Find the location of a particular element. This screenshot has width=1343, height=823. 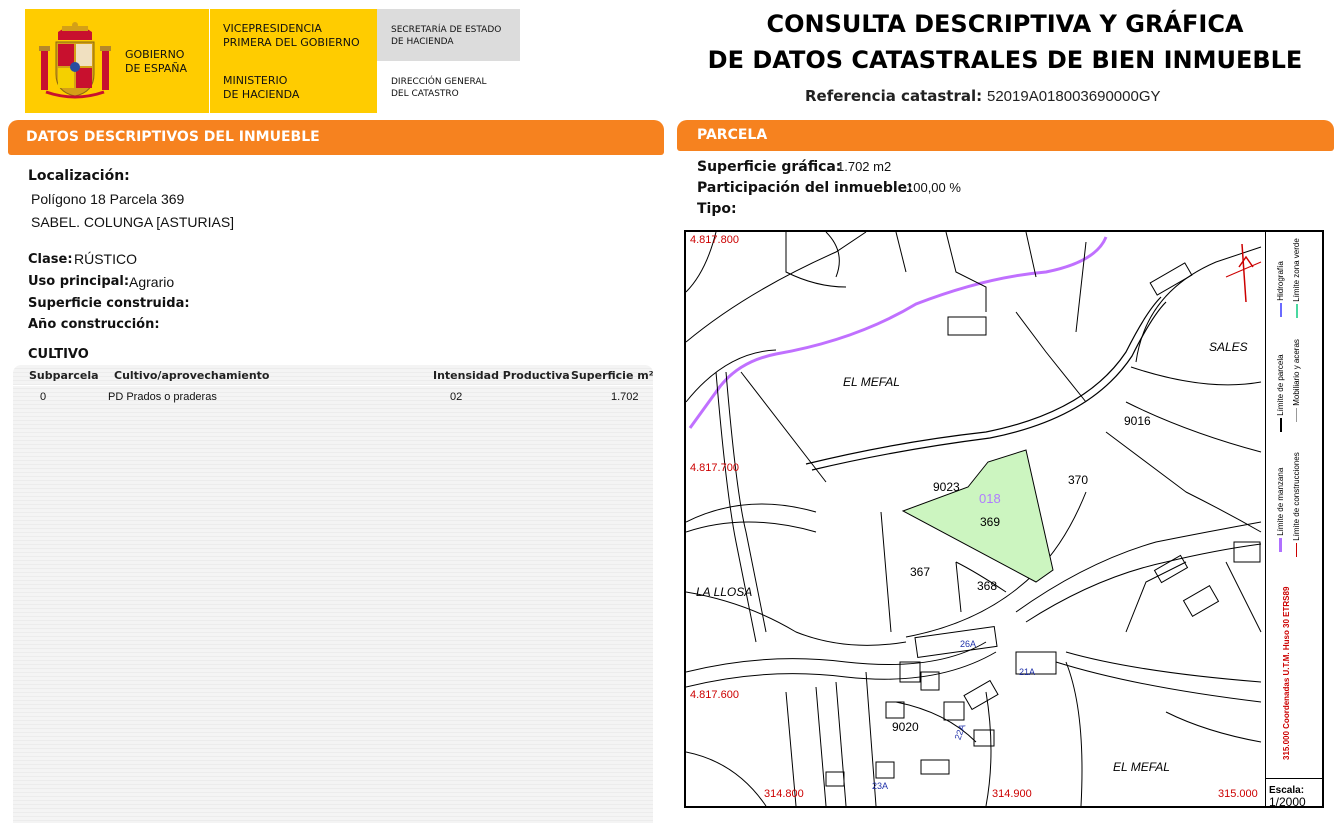

legend-hydro-swatch is located at coordinates (1280, 310).